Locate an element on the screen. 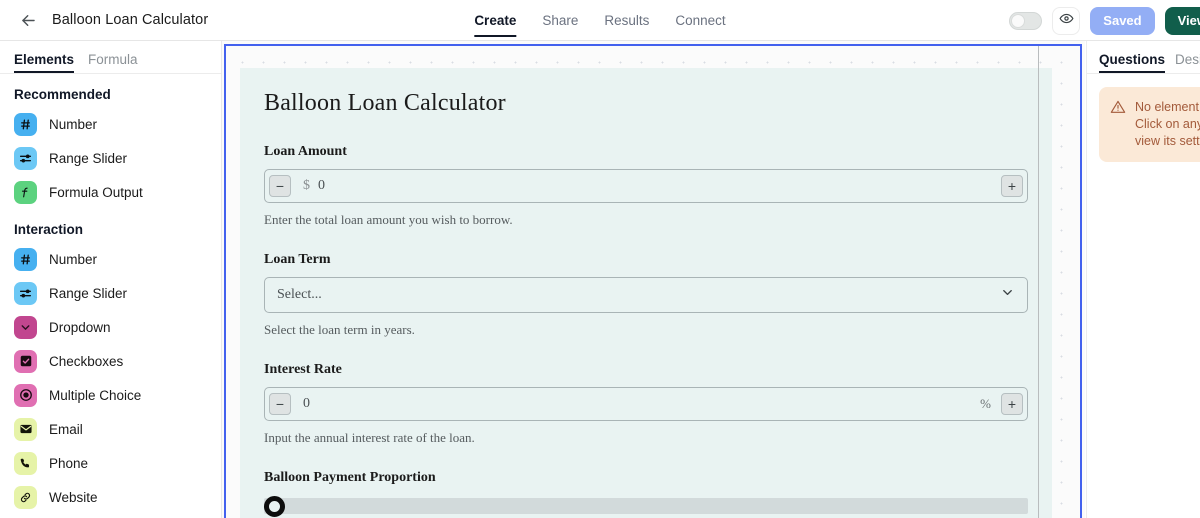  function-icon is located at coordinates (25, 192).